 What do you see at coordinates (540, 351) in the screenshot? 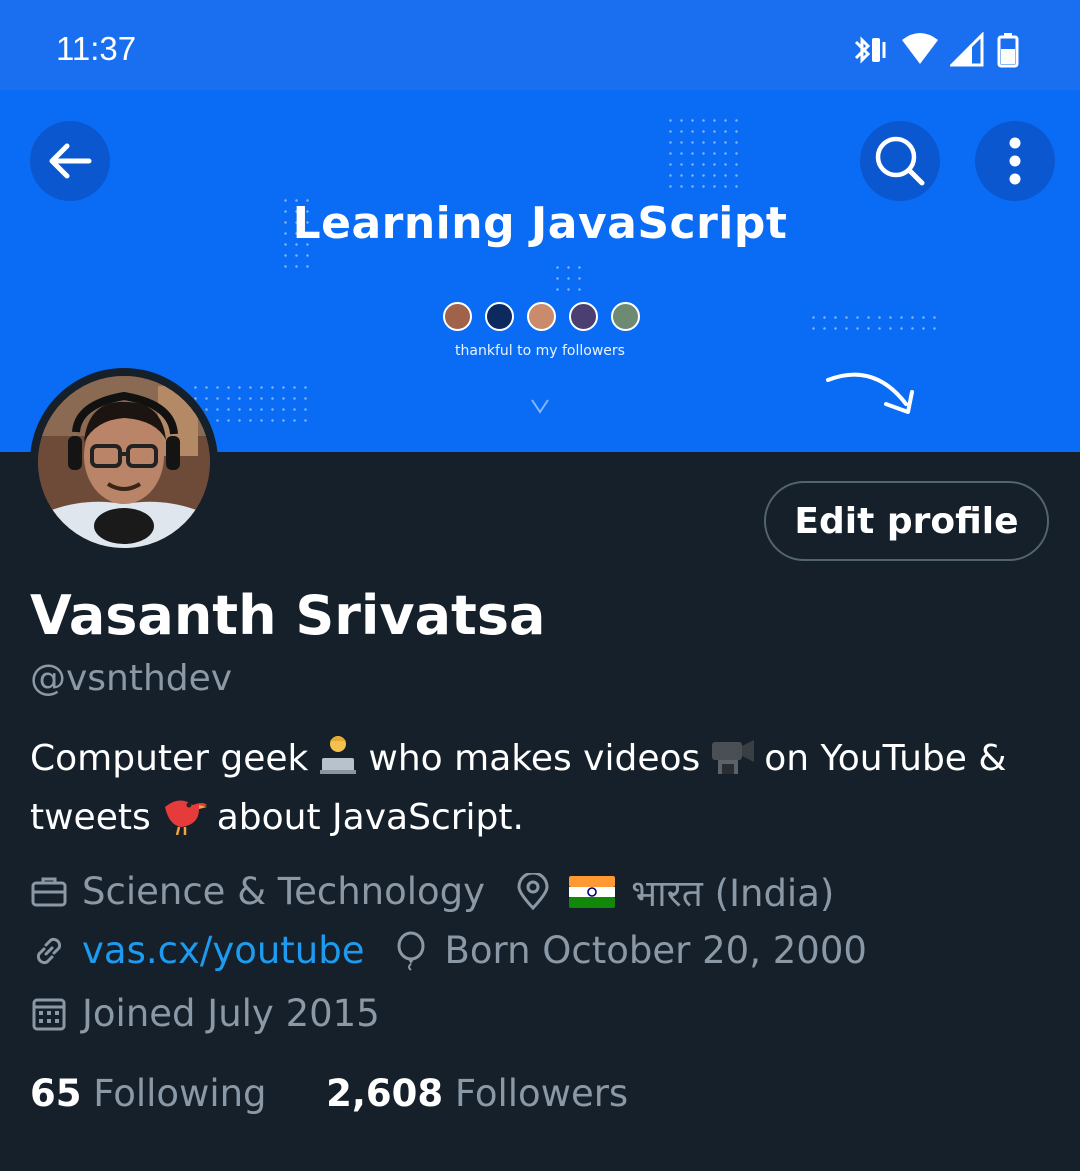
I see `banner-subtitle: thankful to my followers` at bounding box center [540, 351].